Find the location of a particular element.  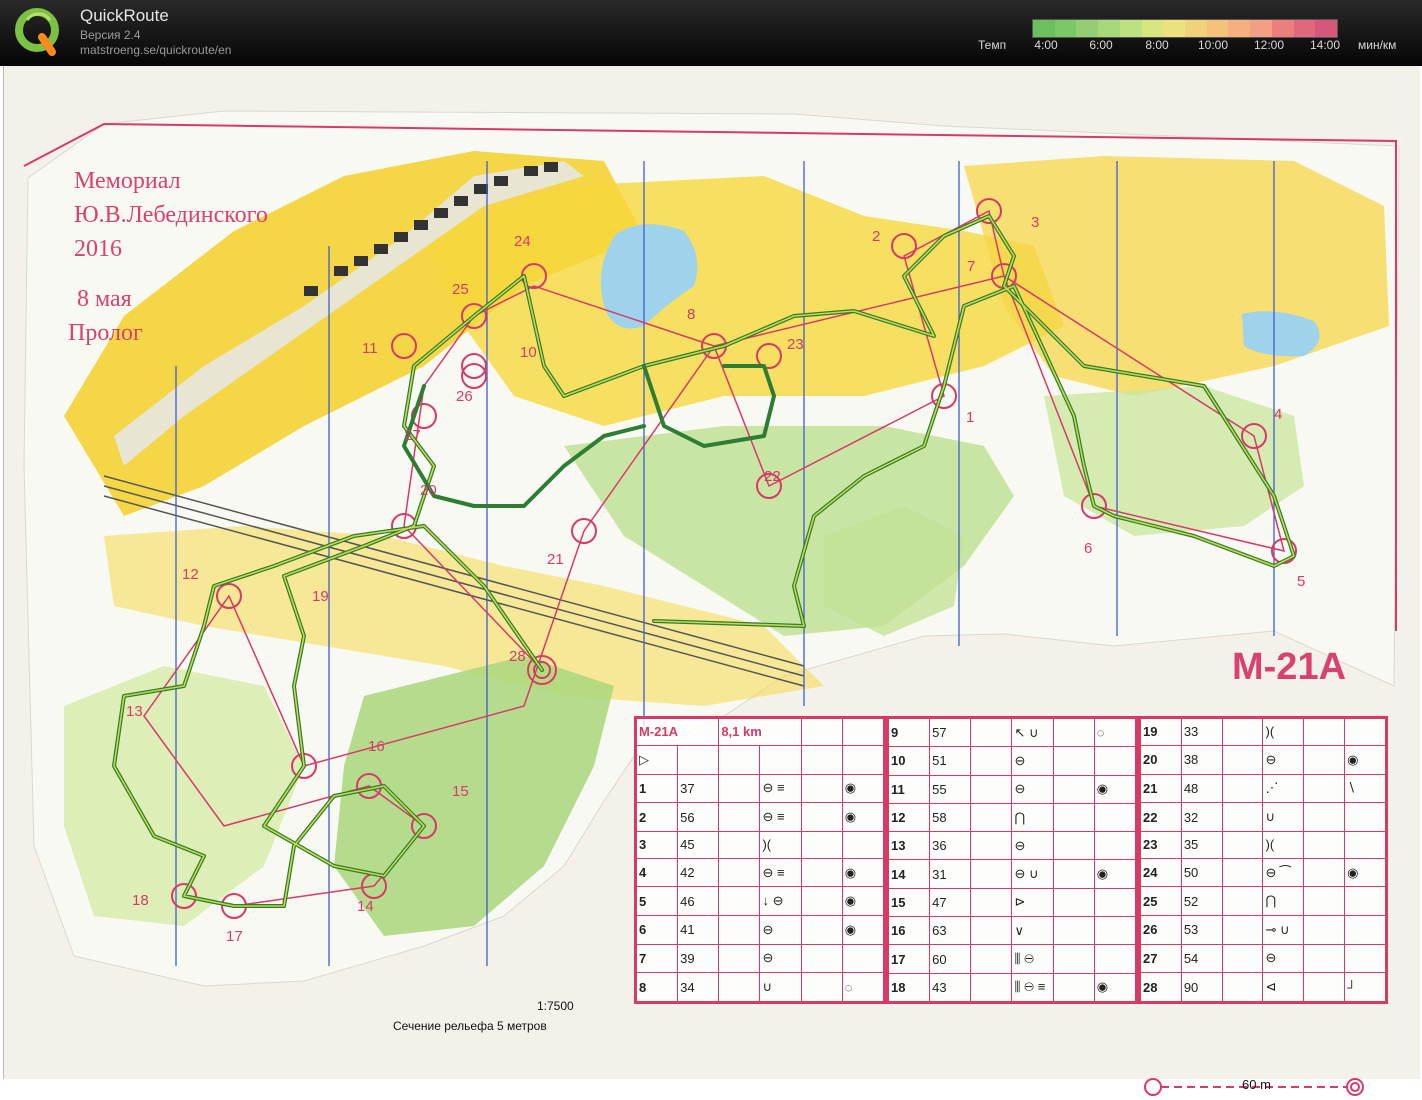

description-row: 8 34 ∪ ◌ is located at coordinates (760, 987).